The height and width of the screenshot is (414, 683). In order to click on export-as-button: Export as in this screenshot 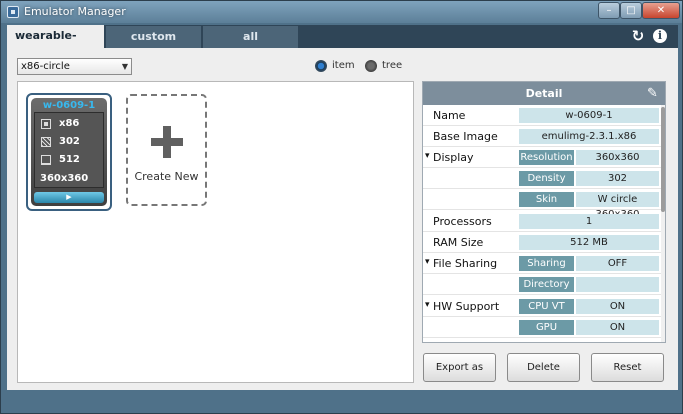, I will do `click(459, 367)`.